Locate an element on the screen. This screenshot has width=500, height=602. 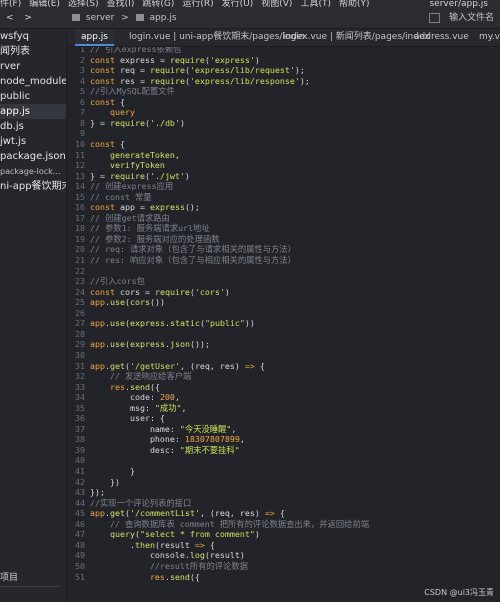
code-token: // 创建get请求路由 is located at coordinates (130, 217).